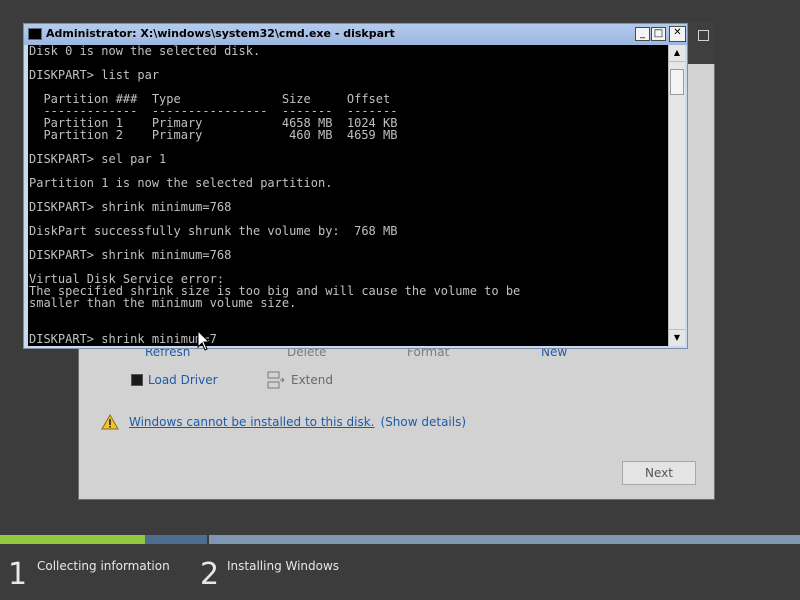 This screenshot has height=600, width=800. Describe the element at coordinates (276, 380) in the screenshot. I see `extend-icon` at that location.